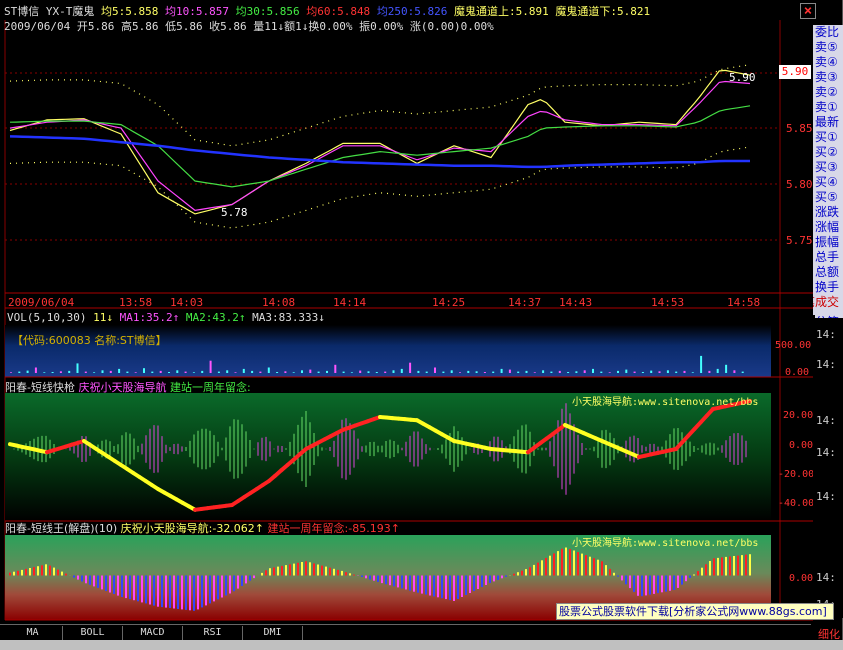 The height and width of the screenshot is (650, 843). Describe the element at coordinates (829, 272) in the screenshot. I see `side-item-total-amount: 总额` at that location.